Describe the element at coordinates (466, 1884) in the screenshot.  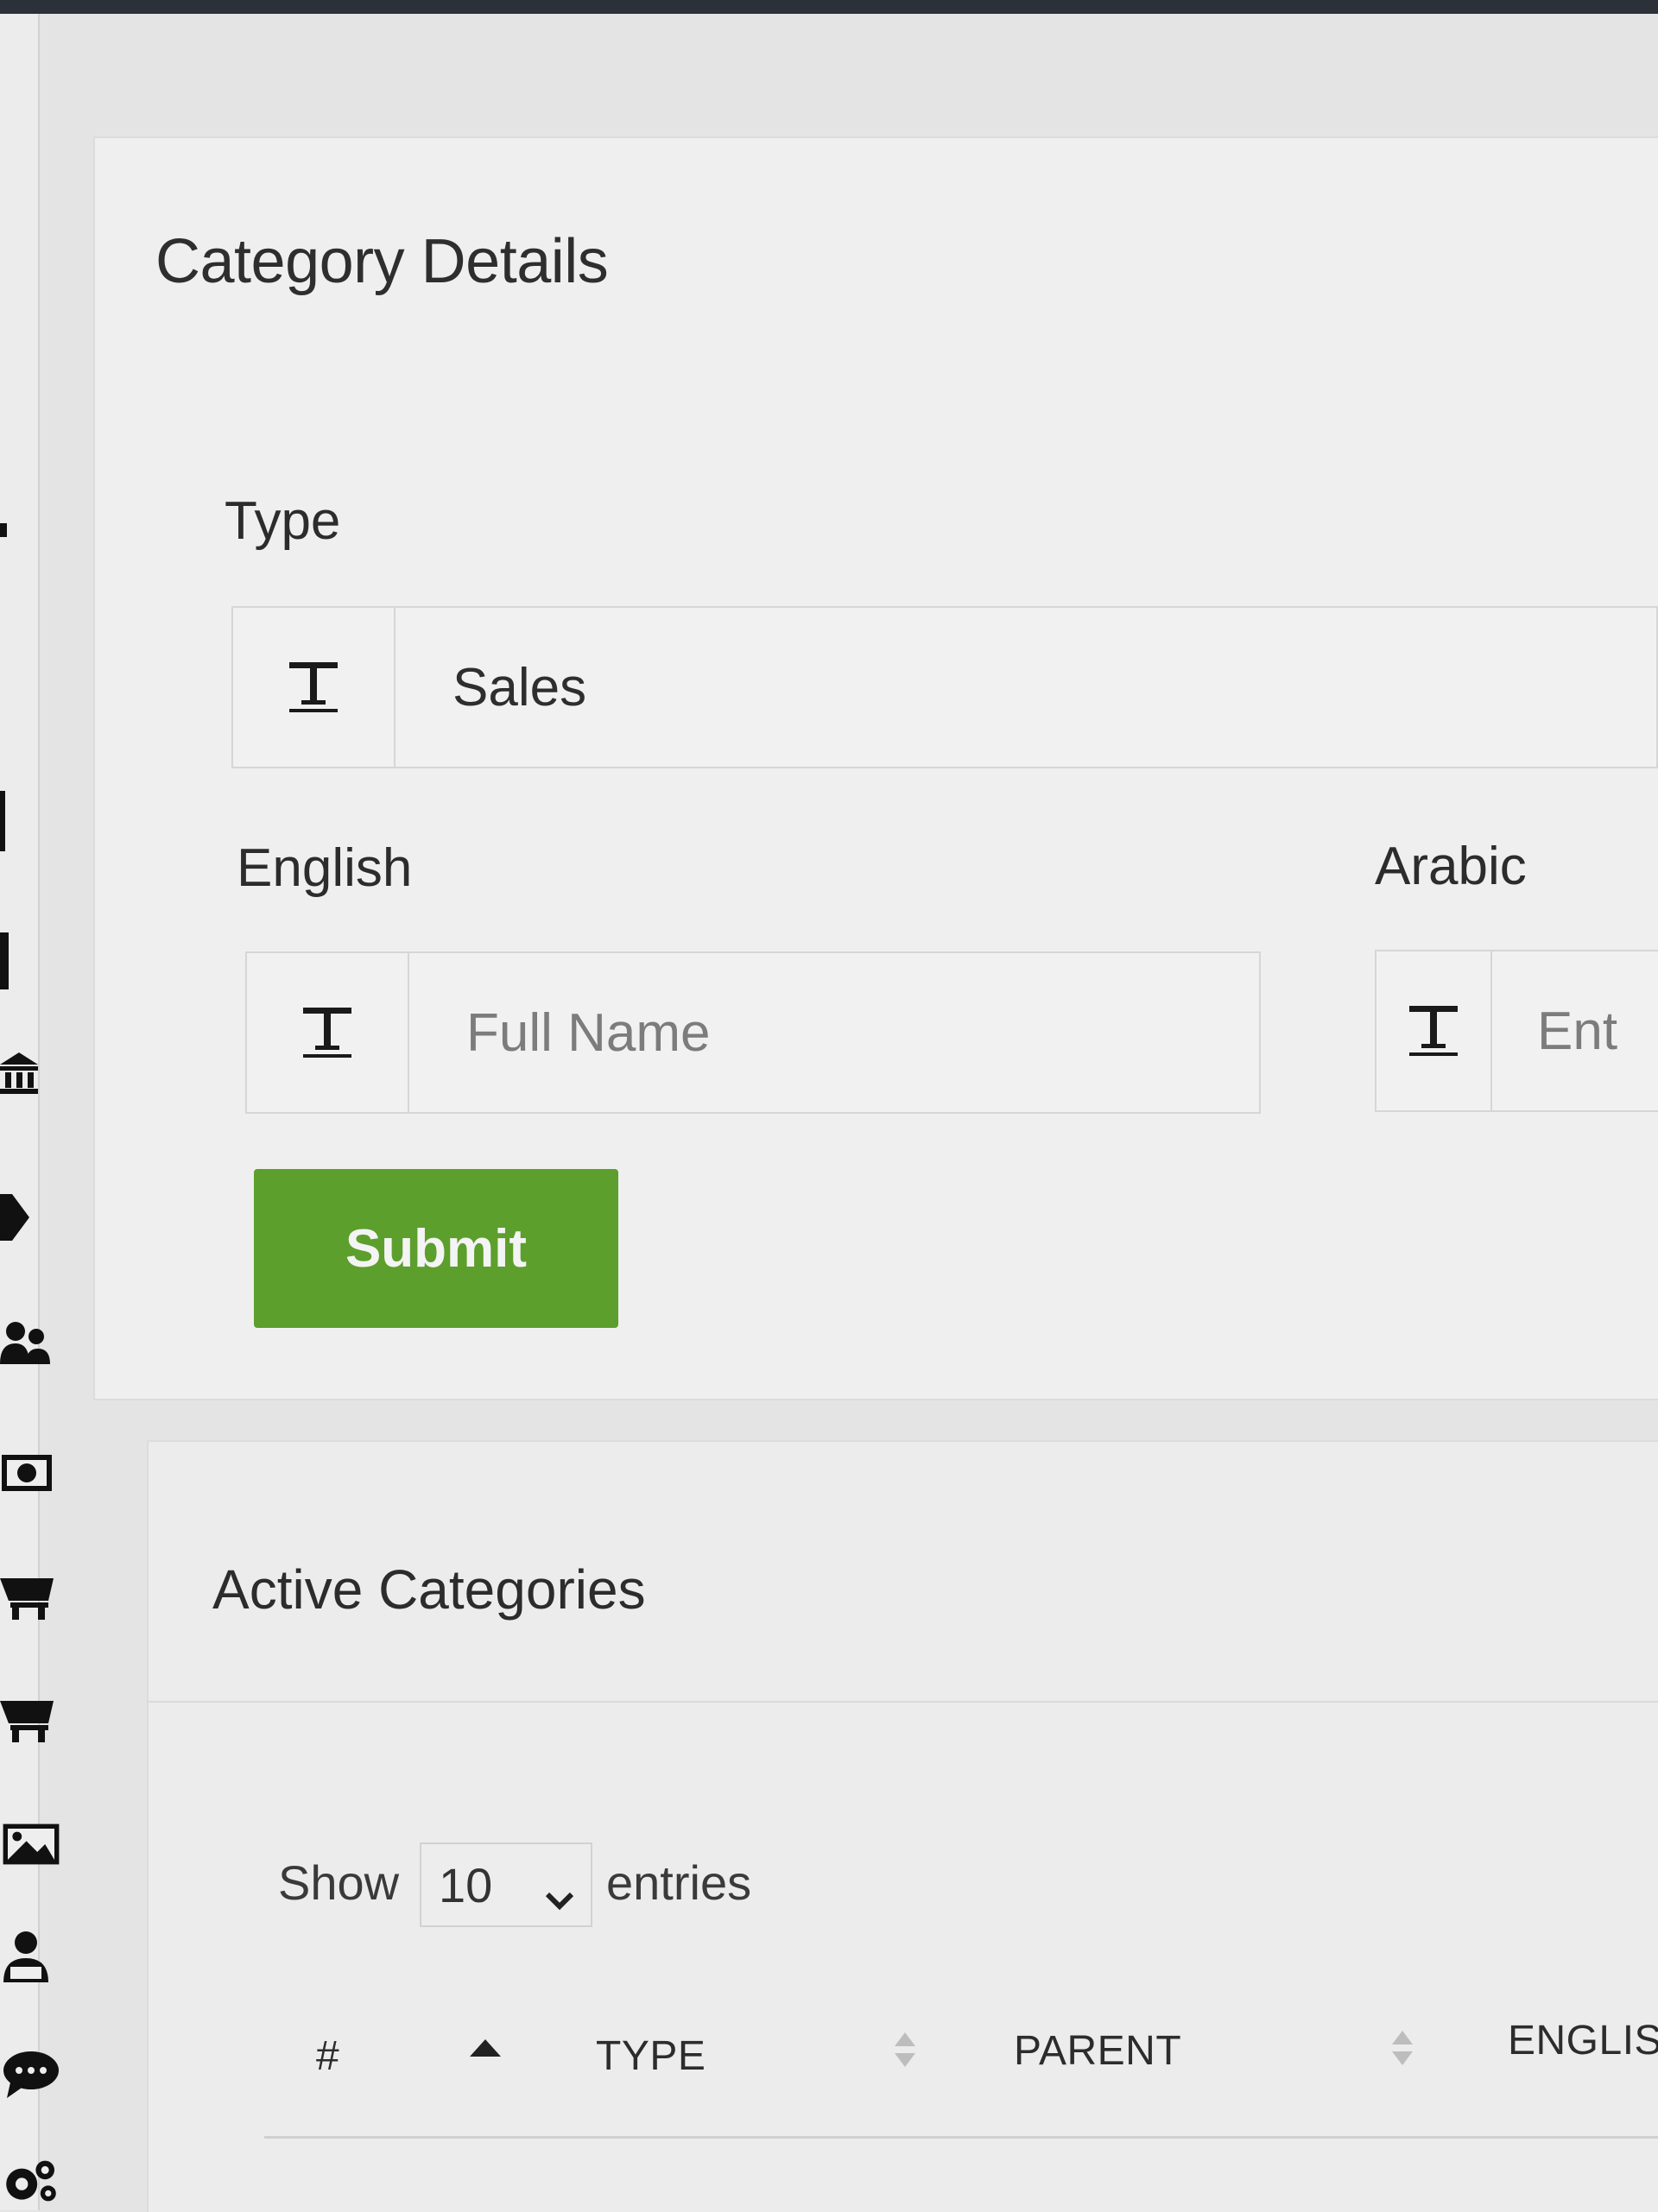
I see `page-size-value: 10` at that location.